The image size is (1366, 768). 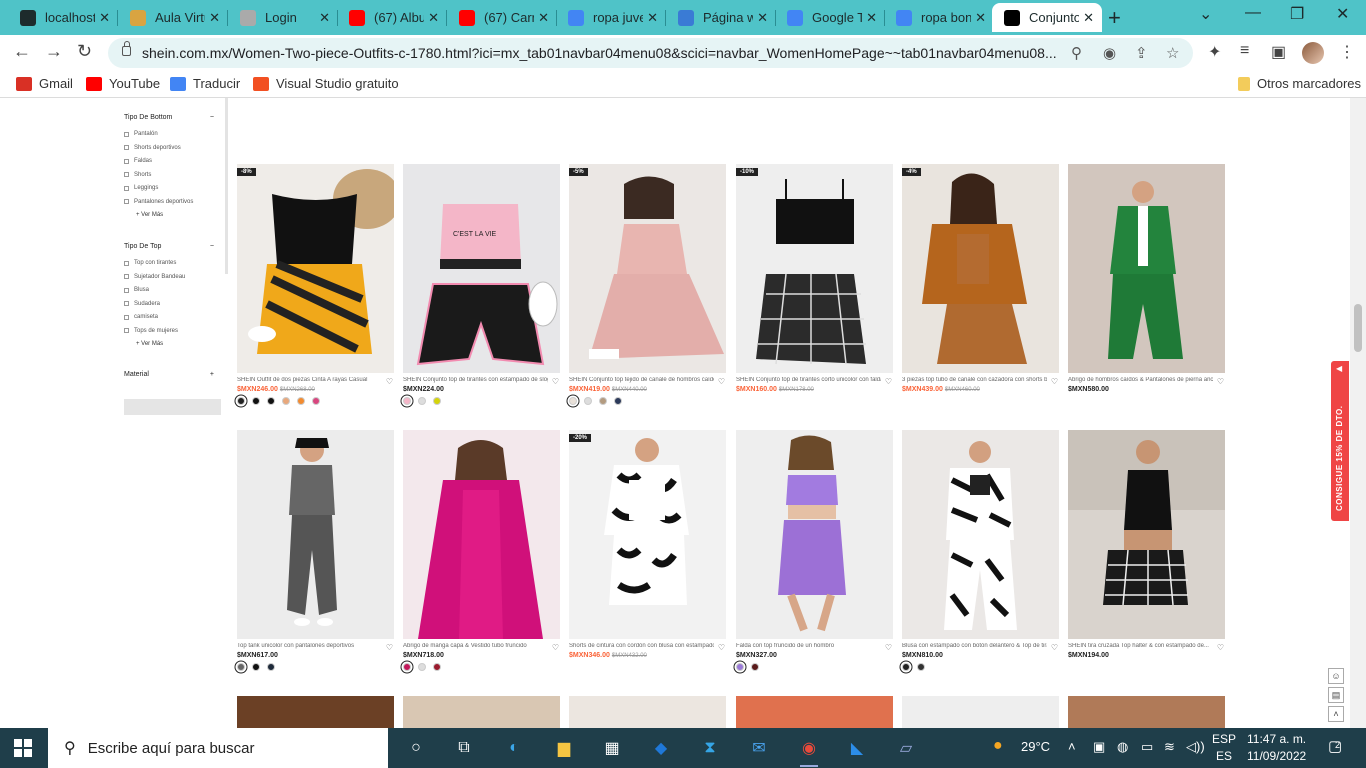 What do you see at coordinates (22, 51) in the screenshot?
I see `back-button: ←` at bounding box center [22, 51].